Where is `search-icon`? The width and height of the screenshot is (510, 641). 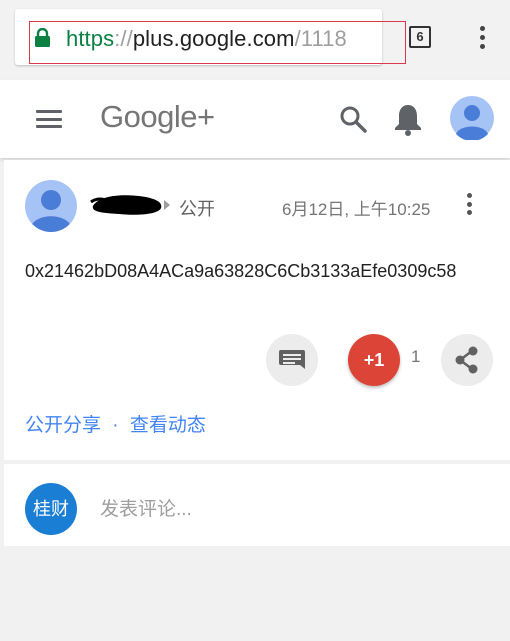 search-icon is located at coordinates (353, 119).